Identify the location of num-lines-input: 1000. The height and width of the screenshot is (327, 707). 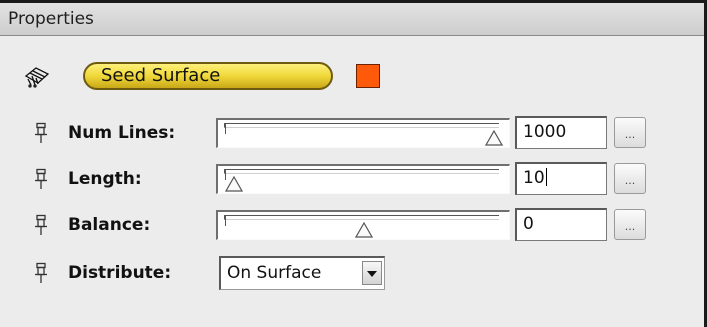
(561, 132).